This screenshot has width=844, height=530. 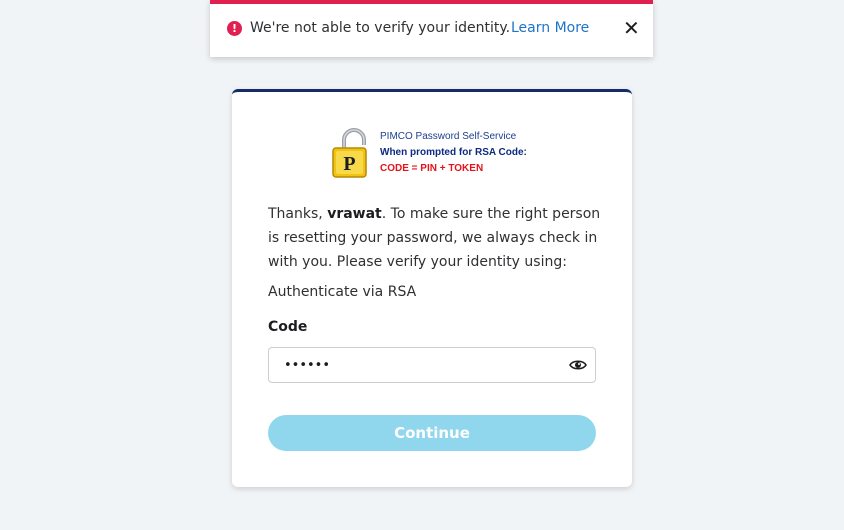 What do you see at coordinates (578, 365) in the screenshot?
I see `eye-icon` at bounding box center [578, 365].